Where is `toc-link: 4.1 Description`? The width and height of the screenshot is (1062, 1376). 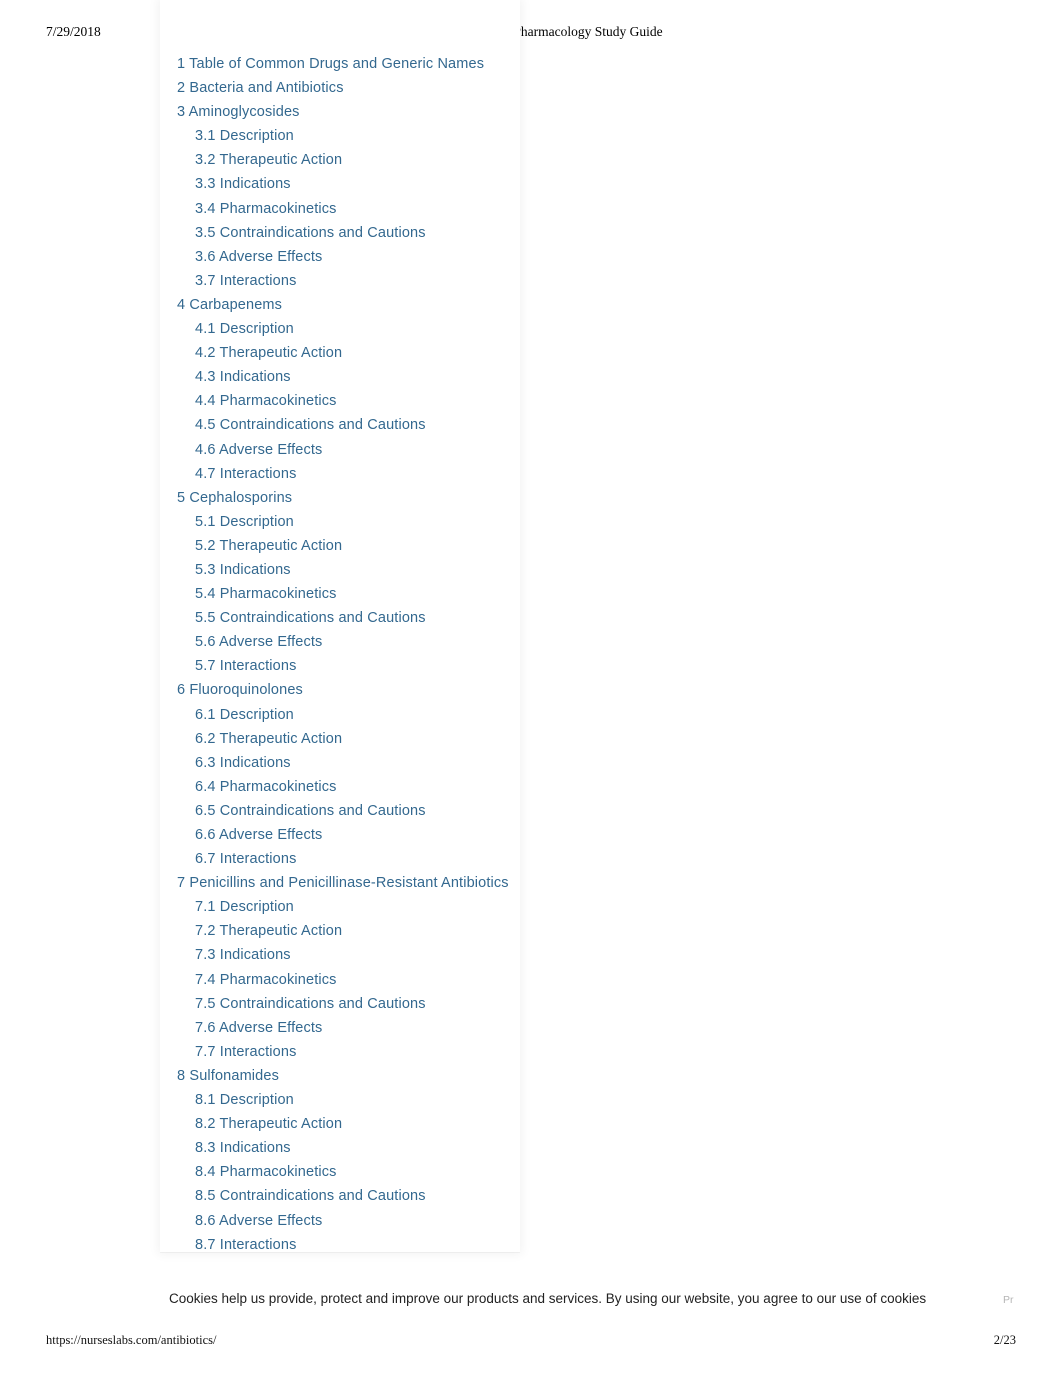 toc-link: 4.1 Description is located at coordinates (370, 329).